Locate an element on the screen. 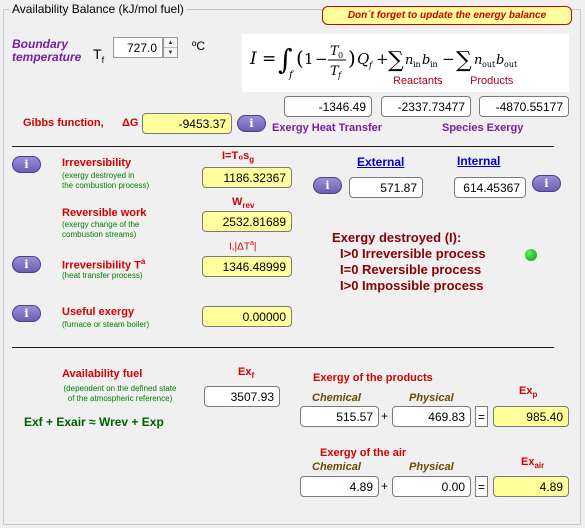 The width and height of the screenshot is (585, 528). svg-text: 0 is located at coordinates (340, 55).